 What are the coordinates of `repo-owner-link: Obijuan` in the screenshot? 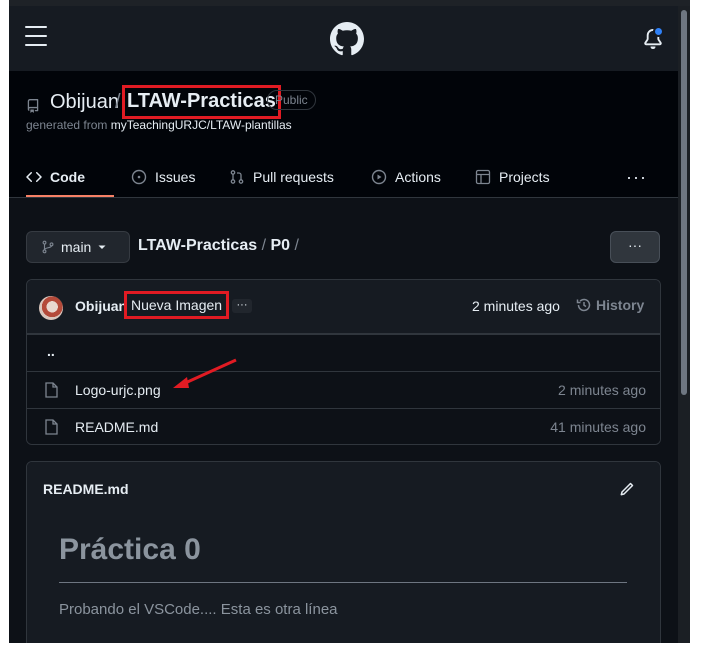 It's located at (84, 102).